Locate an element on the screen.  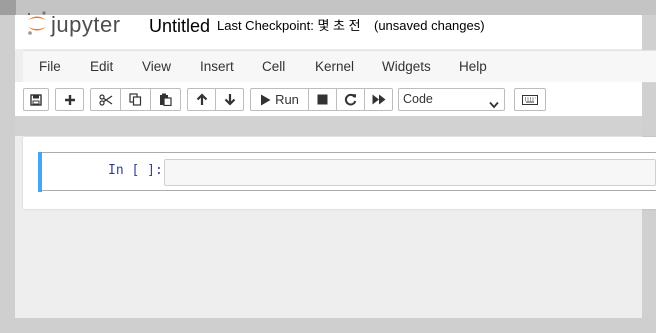
save-button is located at coordinates (36, 99).